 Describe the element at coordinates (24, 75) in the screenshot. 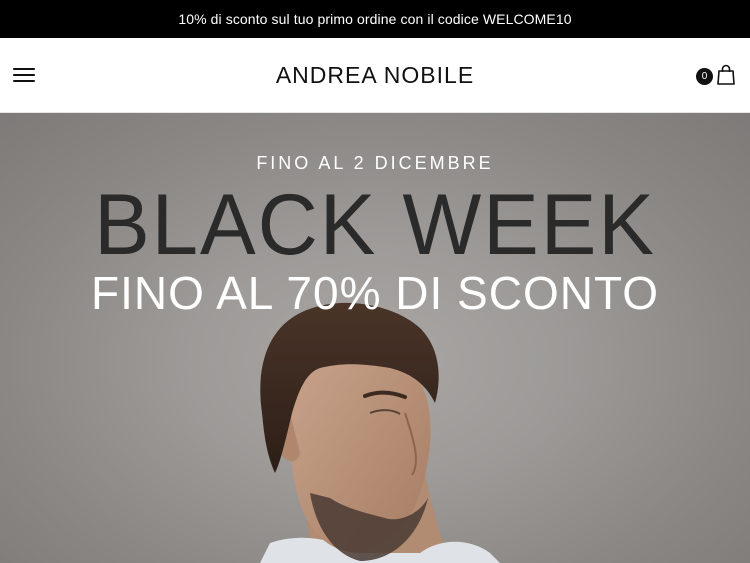

I see `hamburger-menu-icon` at that location.